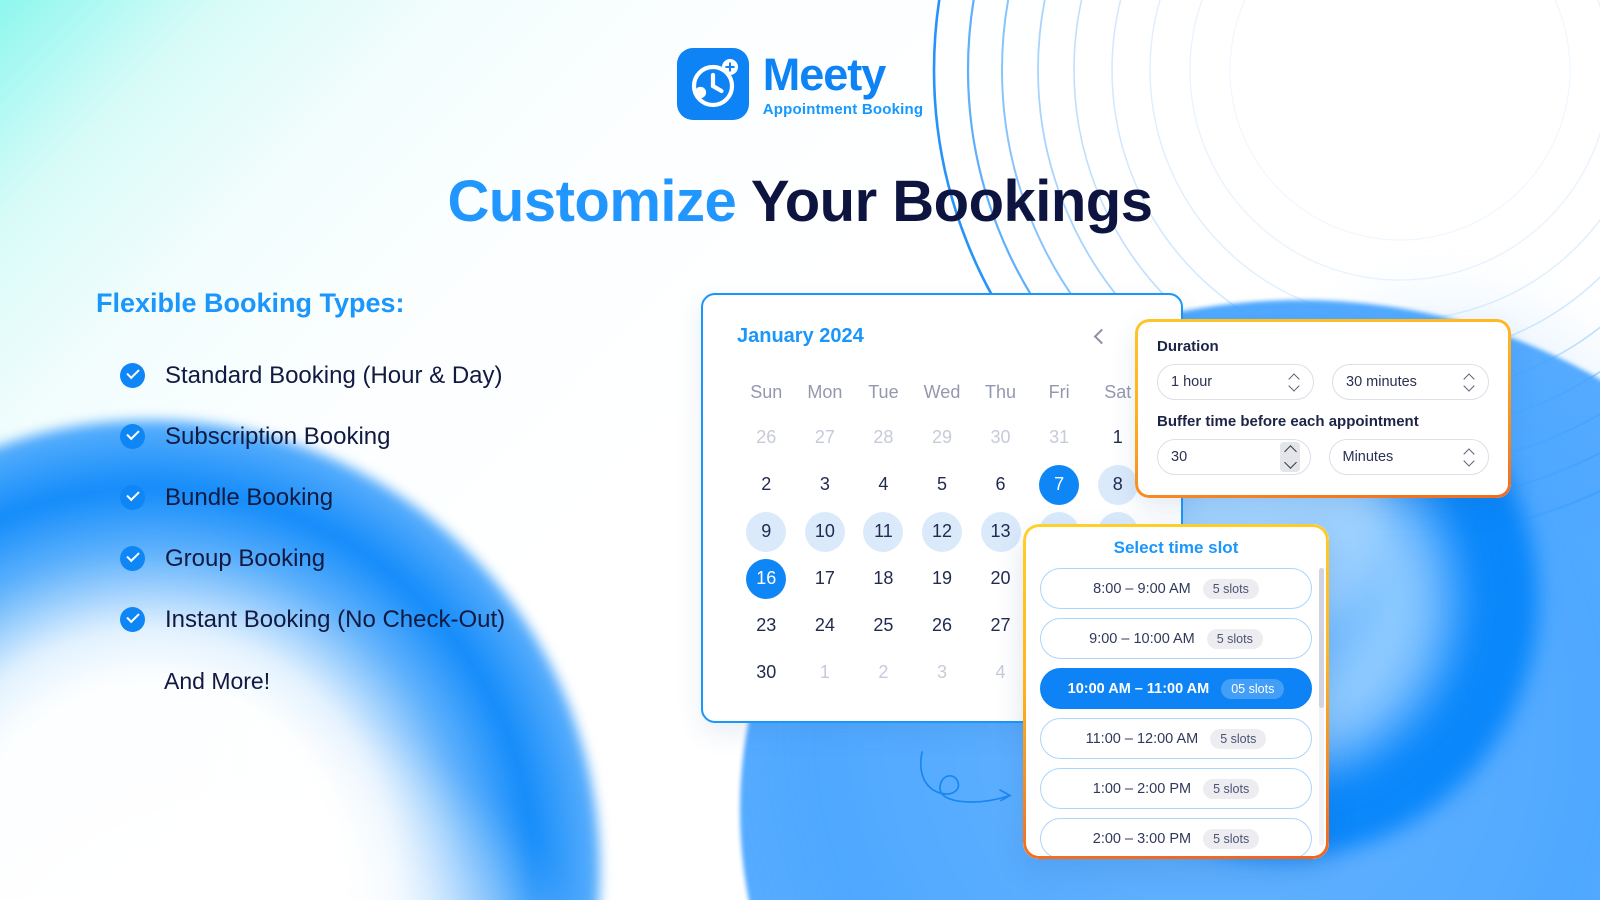  Describe the element at coordinates (1142, 788) in the screenshot. I see `time-slot-time: 1:00 – 2:00 PM` at that location.